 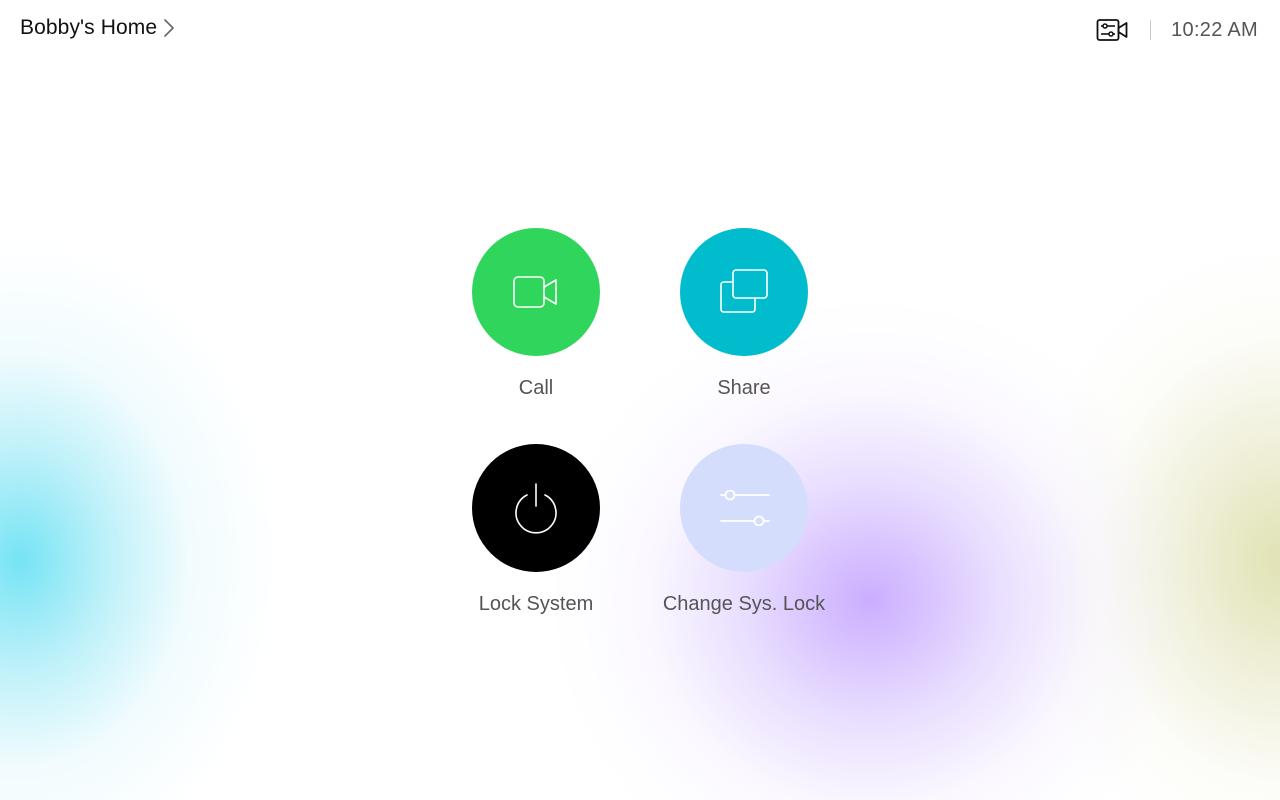 I want to click on share-screen-icon, so click(x=744, y=291).